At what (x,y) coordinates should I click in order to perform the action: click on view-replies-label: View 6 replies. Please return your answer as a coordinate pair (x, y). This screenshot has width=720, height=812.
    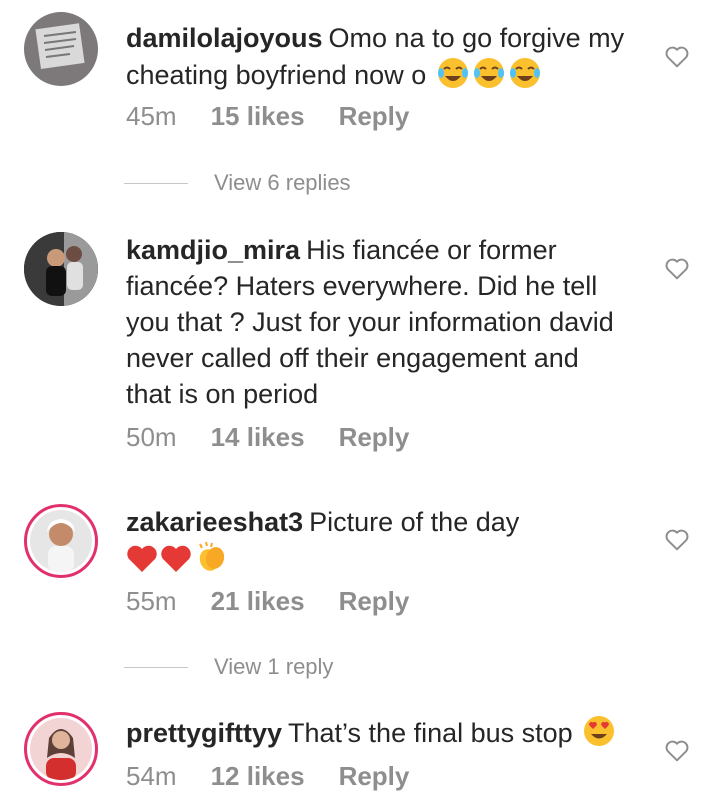
    Looking at the image, I should click on (282, 182).